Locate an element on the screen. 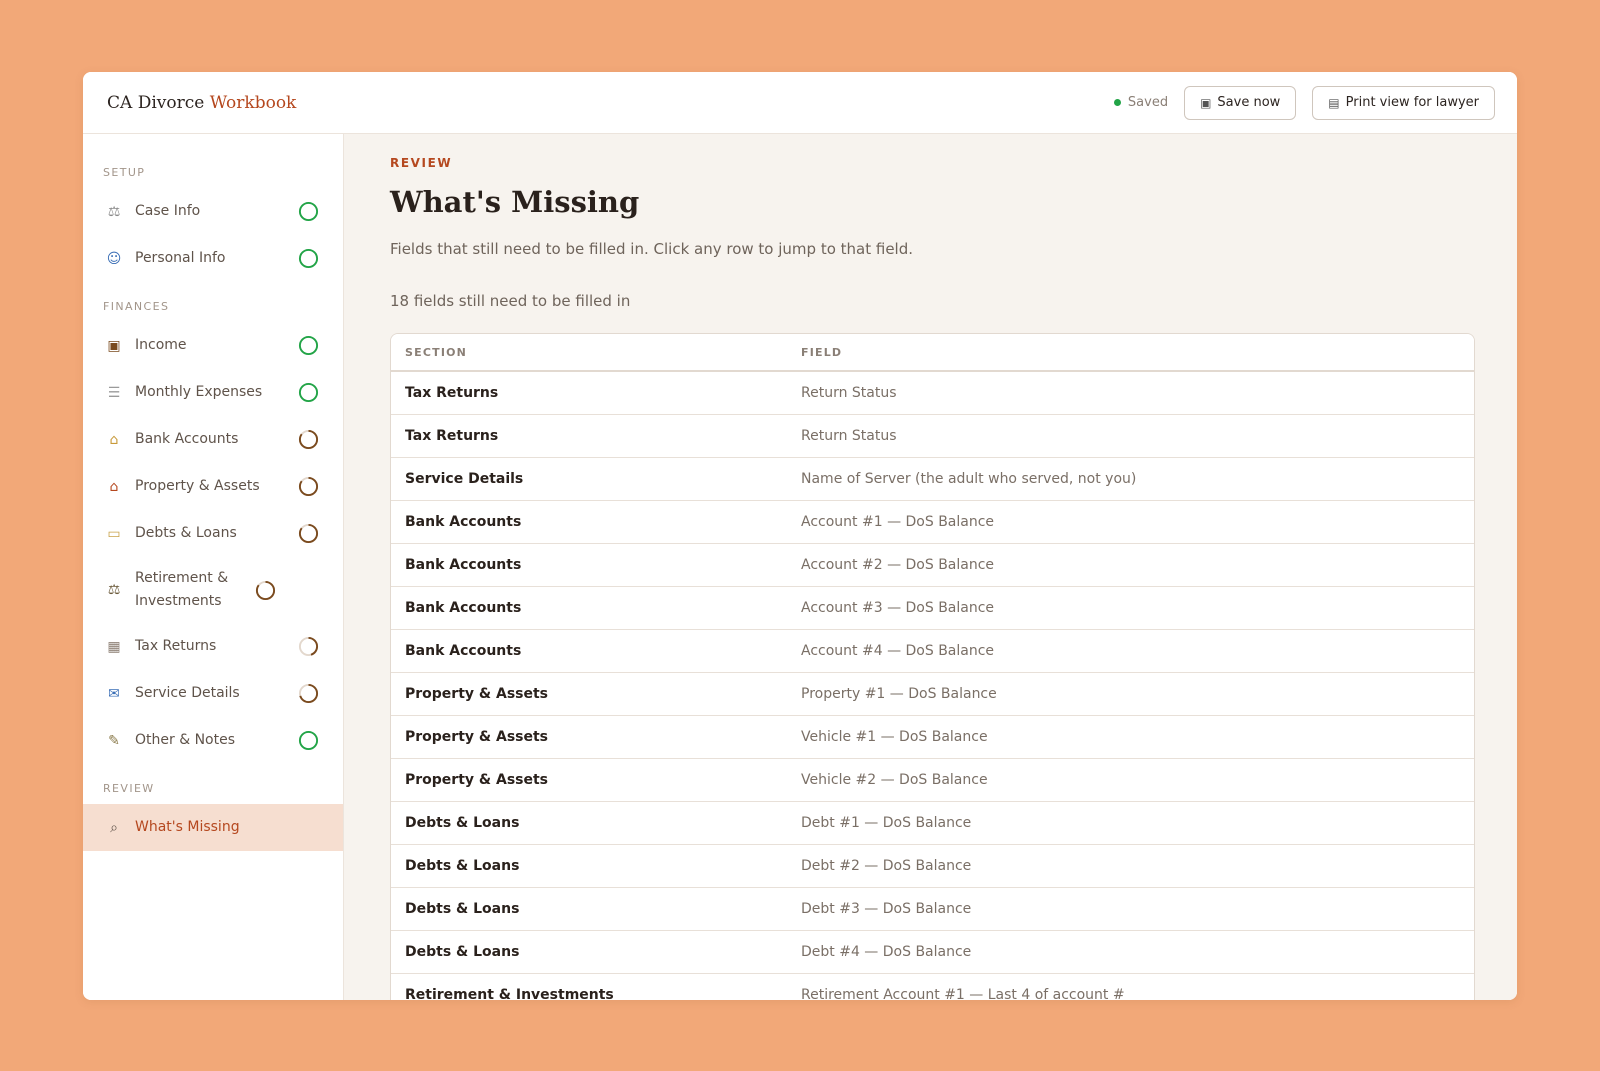 This screenshot has width=1600, height=1071. row-field: Vehicle #1 — DoS Balance is located at coordinates (894, 737).